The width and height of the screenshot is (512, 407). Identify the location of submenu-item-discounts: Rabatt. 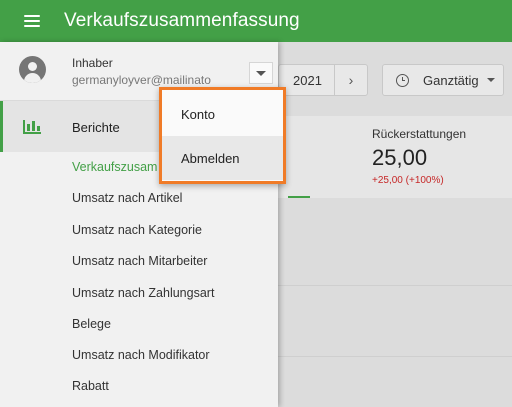
(90, 386).